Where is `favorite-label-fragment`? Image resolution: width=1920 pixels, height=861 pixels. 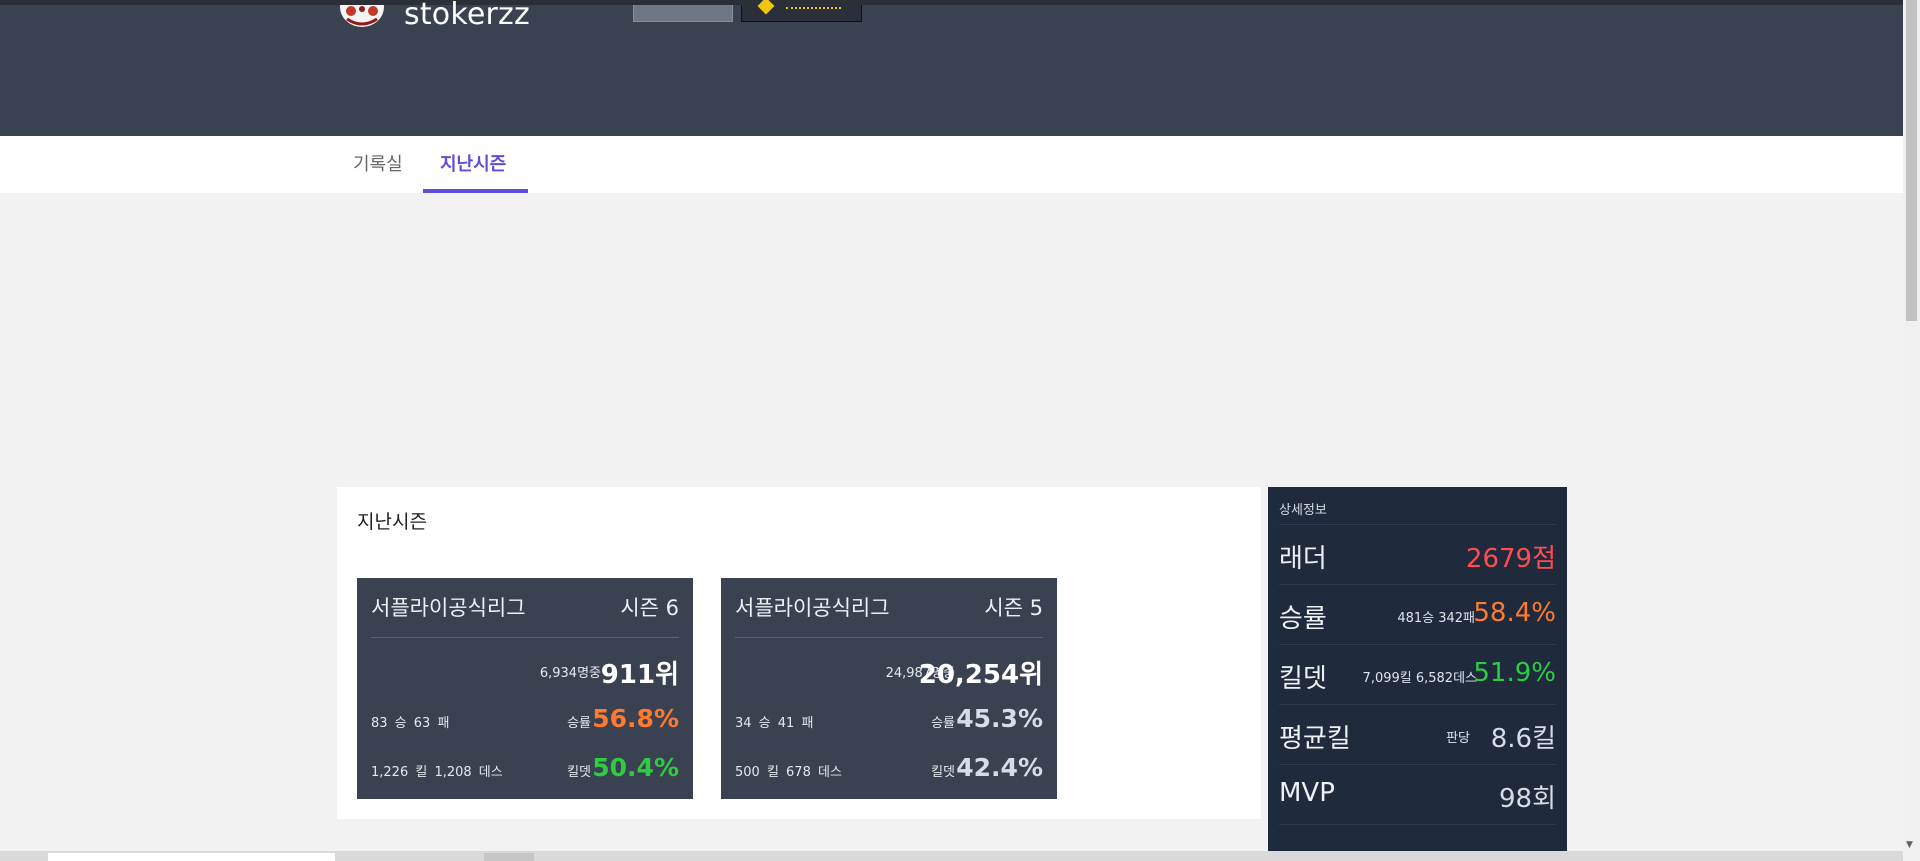 favorite-label-fragment is located at coordinates (813, 5).